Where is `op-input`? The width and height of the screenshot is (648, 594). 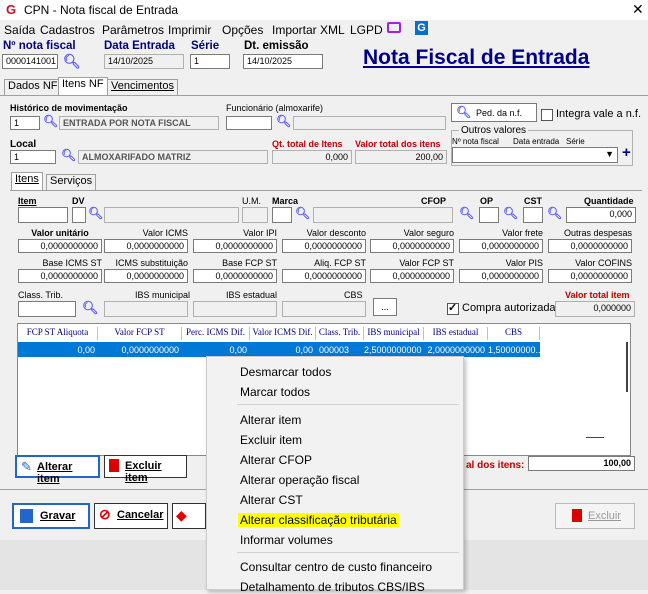 op-input is located at coordinates (489, 215).